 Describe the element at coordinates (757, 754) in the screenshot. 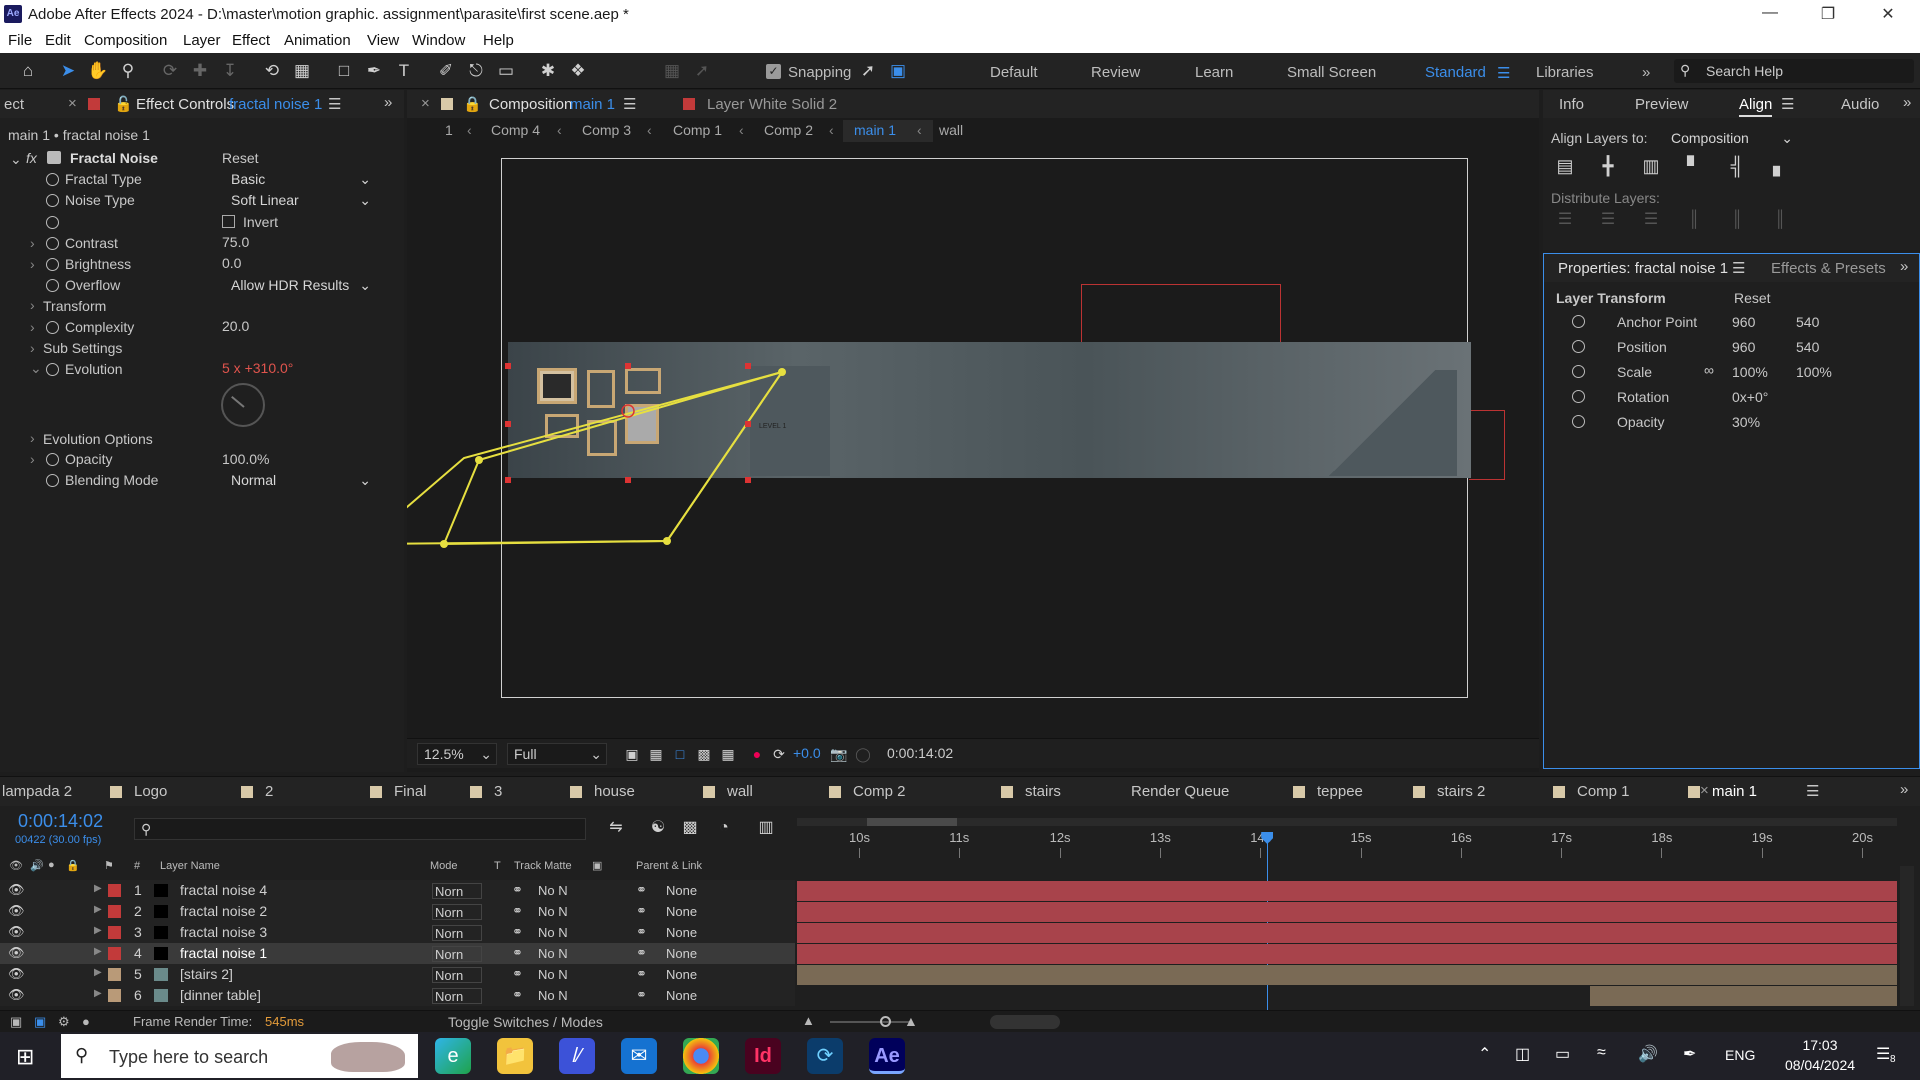

I see `channel-icon: ●` at that location.